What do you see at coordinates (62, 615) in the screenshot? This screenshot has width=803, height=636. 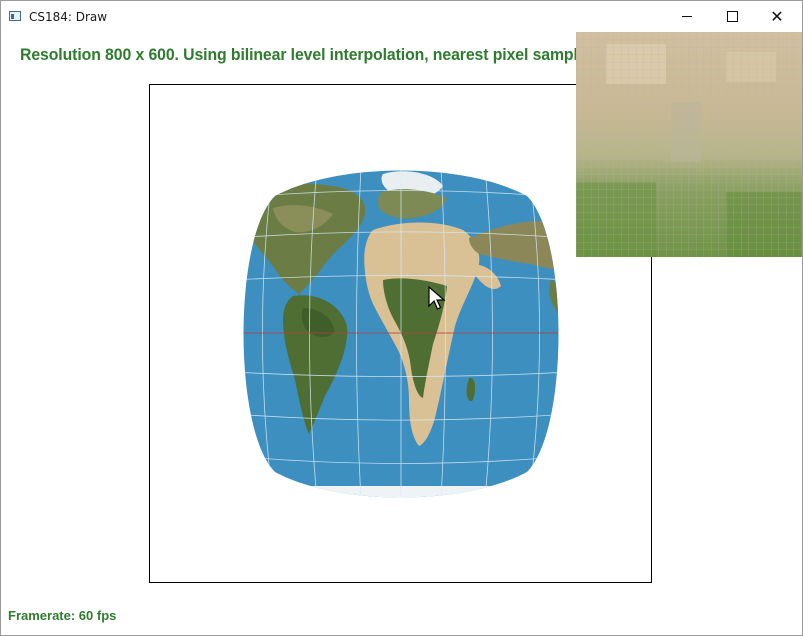 I see `framerate-label: Framerate: 60 fps` at bounding box center [62, 615].